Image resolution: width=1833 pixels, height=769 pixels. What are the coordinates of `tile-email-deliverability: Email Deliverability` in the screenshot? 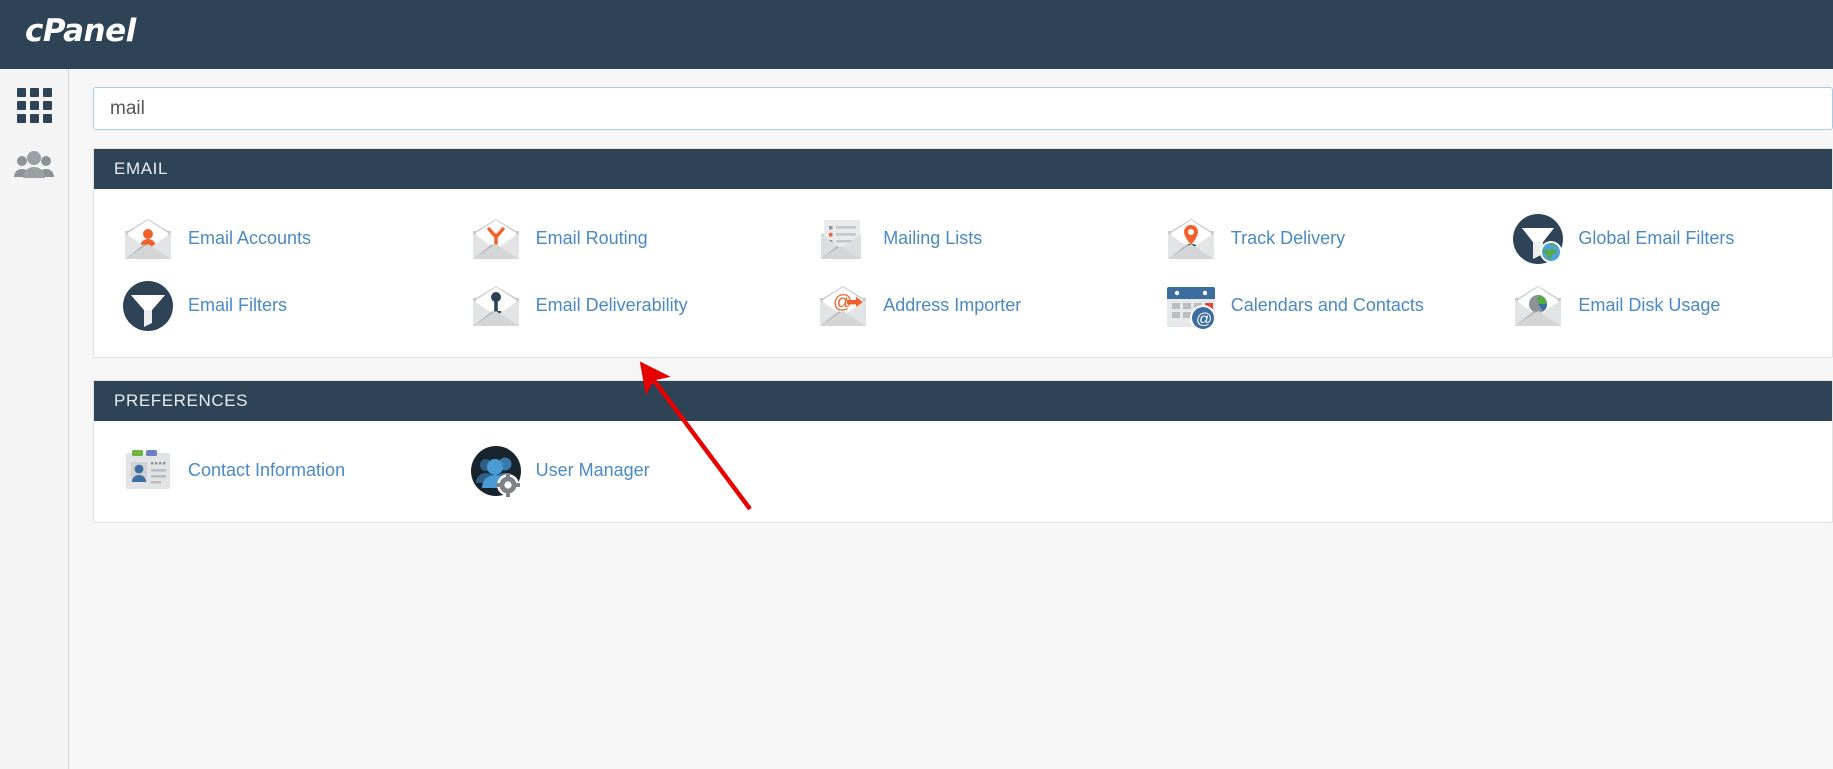 It's located at (616, 305).